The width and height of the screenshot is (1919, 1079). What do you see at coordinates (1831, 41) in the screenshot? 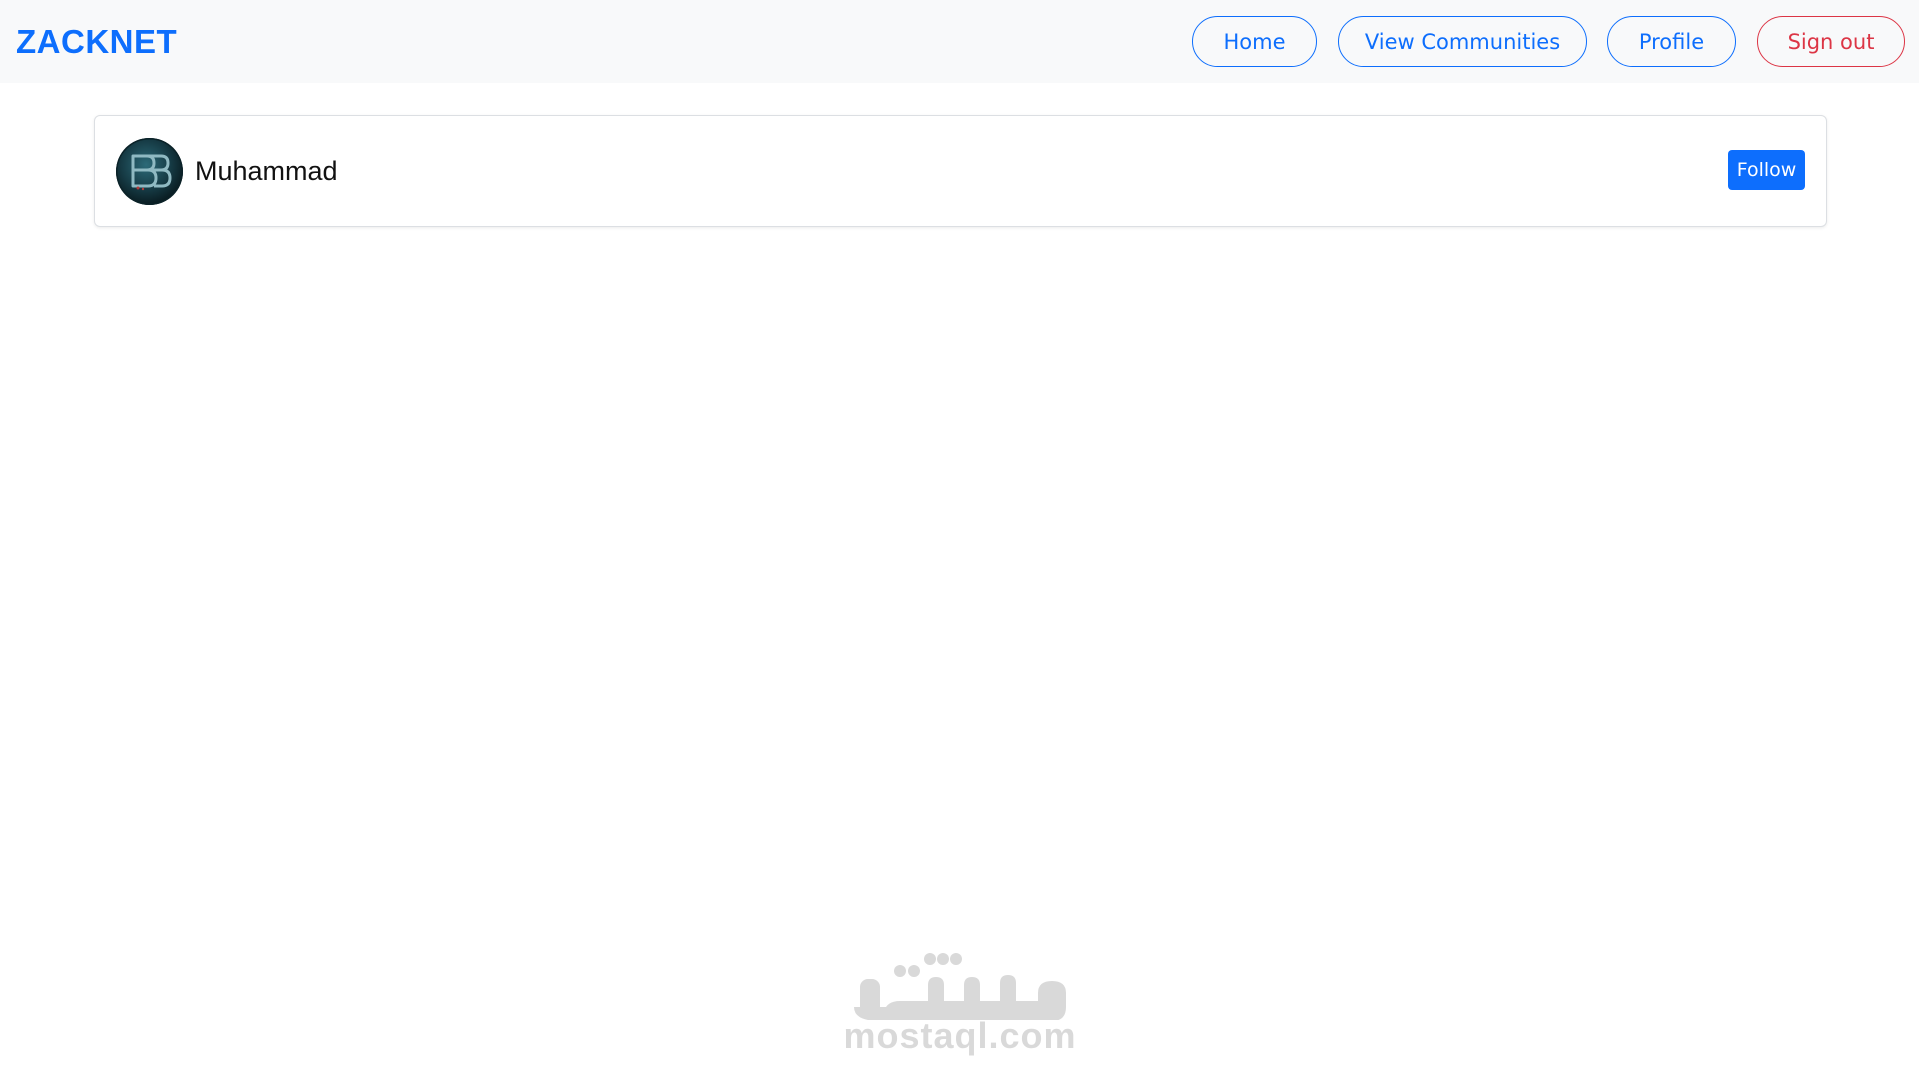
I see `sign-out-button: Sign out` at bounding box center [1831, 41].